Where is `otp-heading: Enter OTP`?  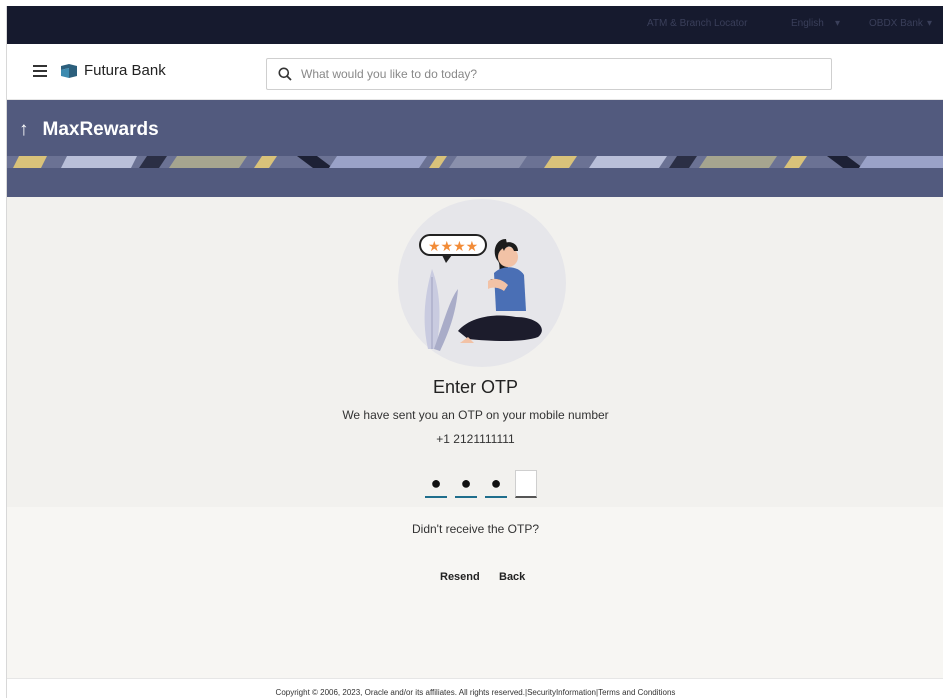
otp-heading: Enter OTP is located at coordinates (475, 387).